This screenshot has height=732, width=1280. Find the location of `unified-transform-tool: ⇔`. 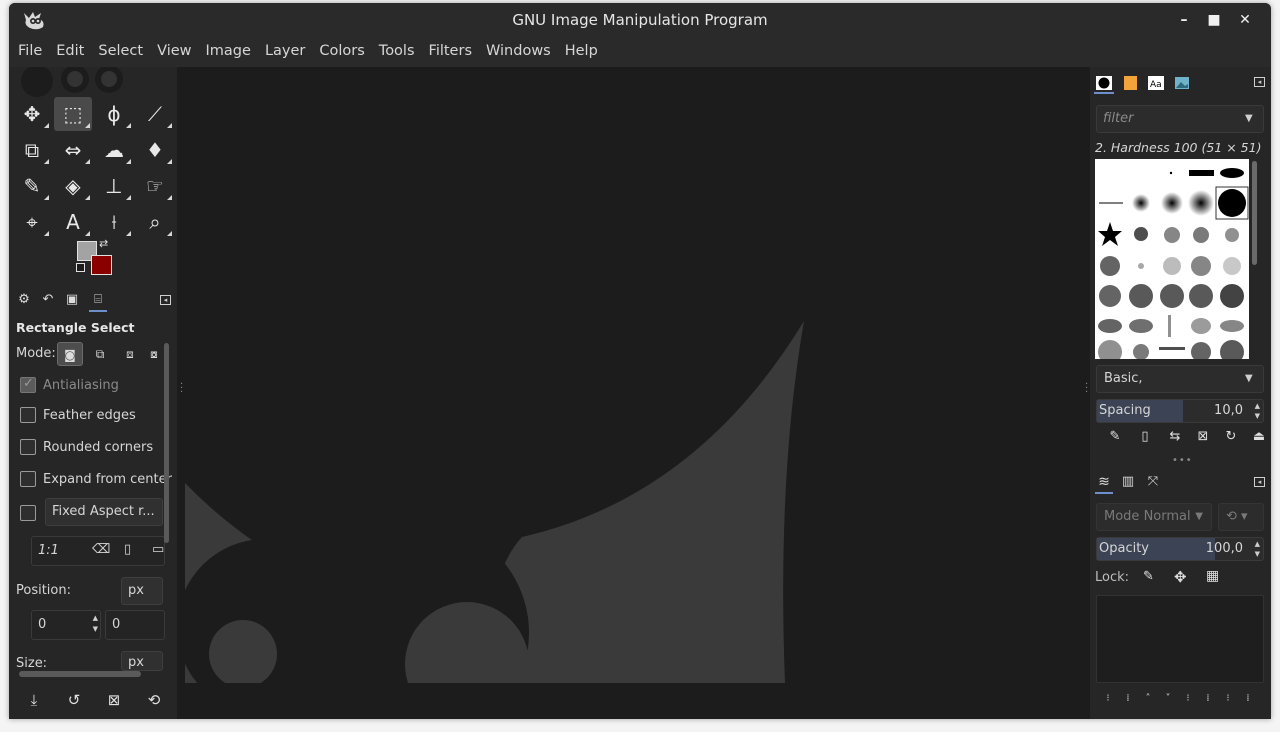

unified-transform-tool: ⇔ is located at coordinates (73, 150).